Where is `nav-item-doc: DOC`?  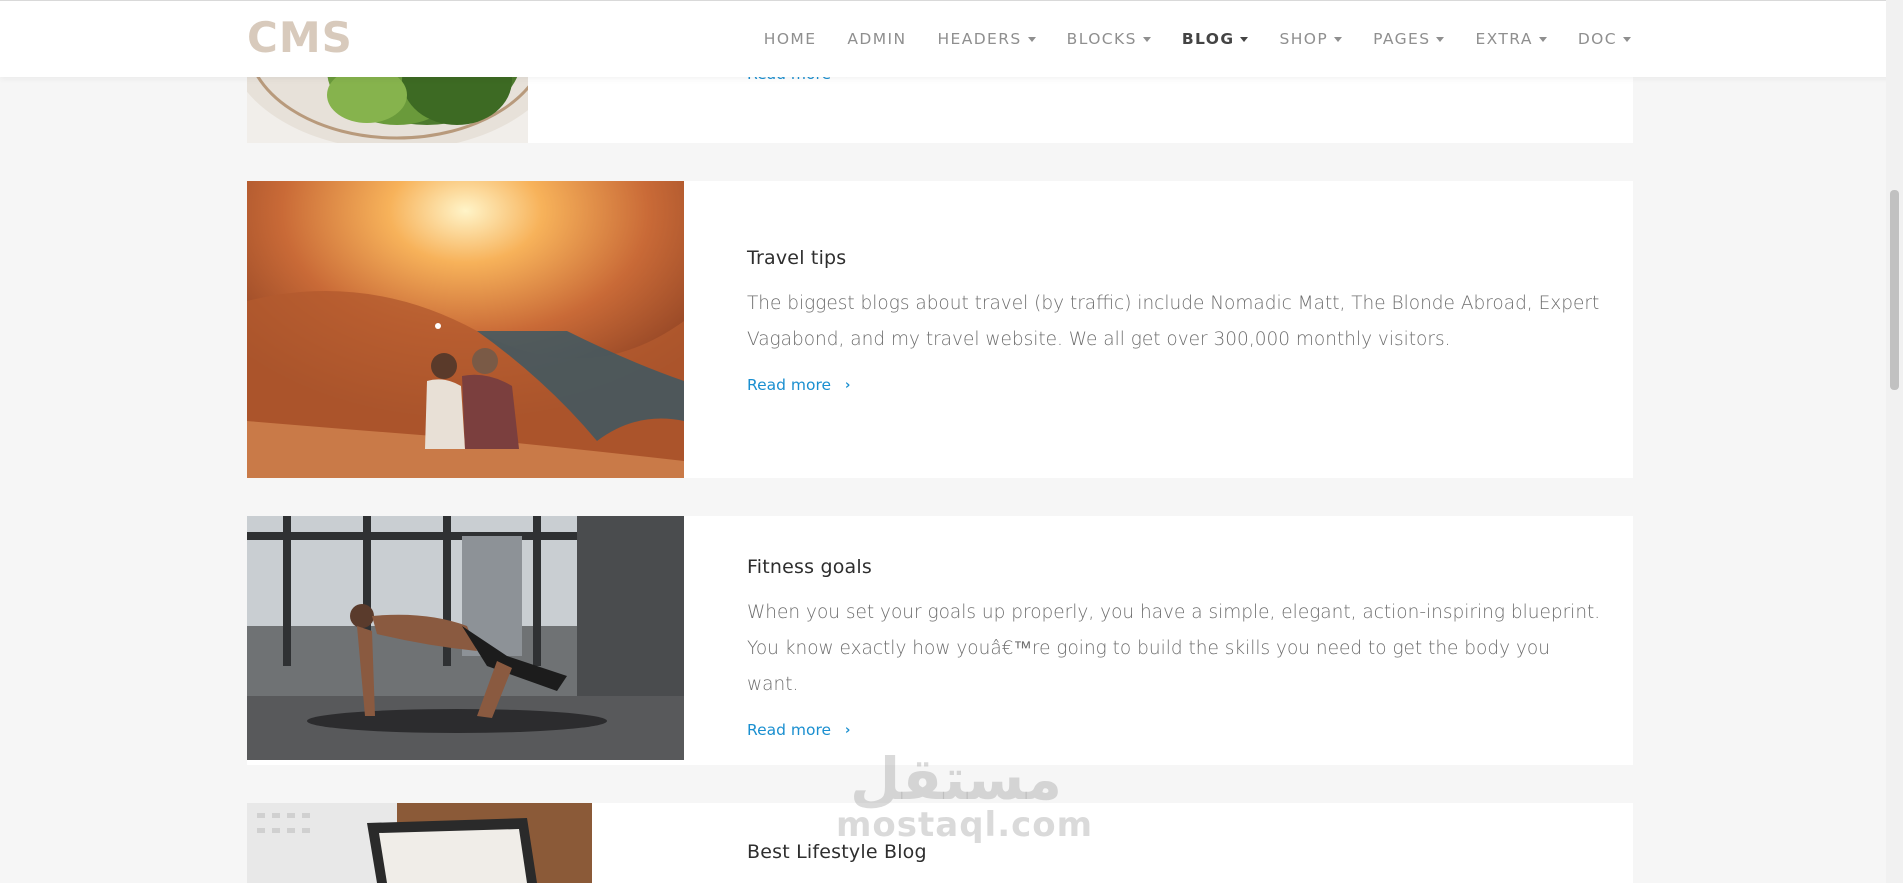 nav-item-doc: DOC is located at coordinates (1604, 39).